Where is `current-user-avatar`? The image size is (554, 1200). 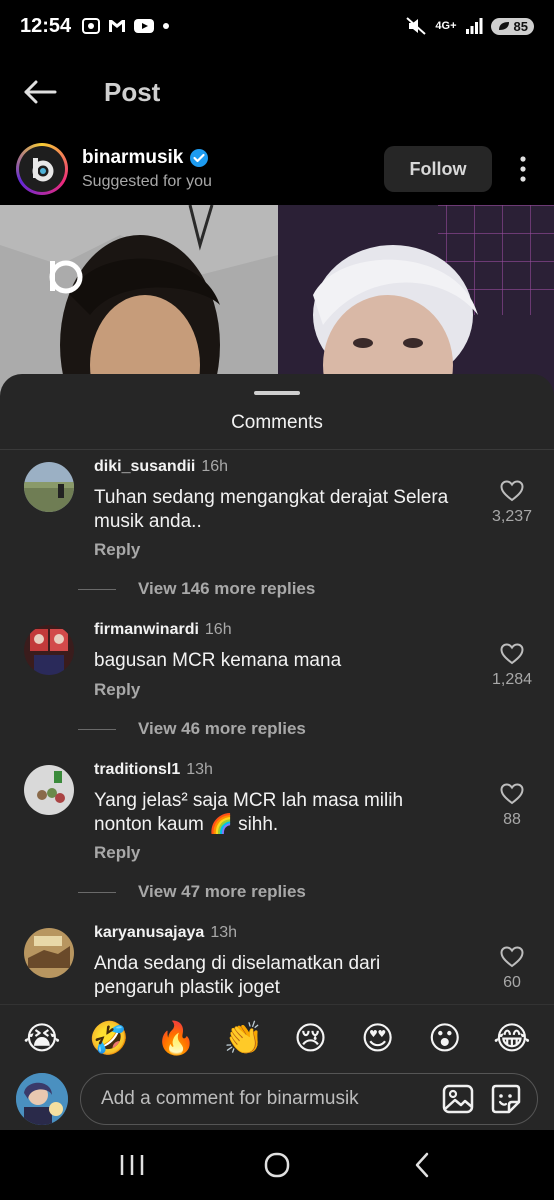 current-user-avatar is located at coordinates (42, 1099).